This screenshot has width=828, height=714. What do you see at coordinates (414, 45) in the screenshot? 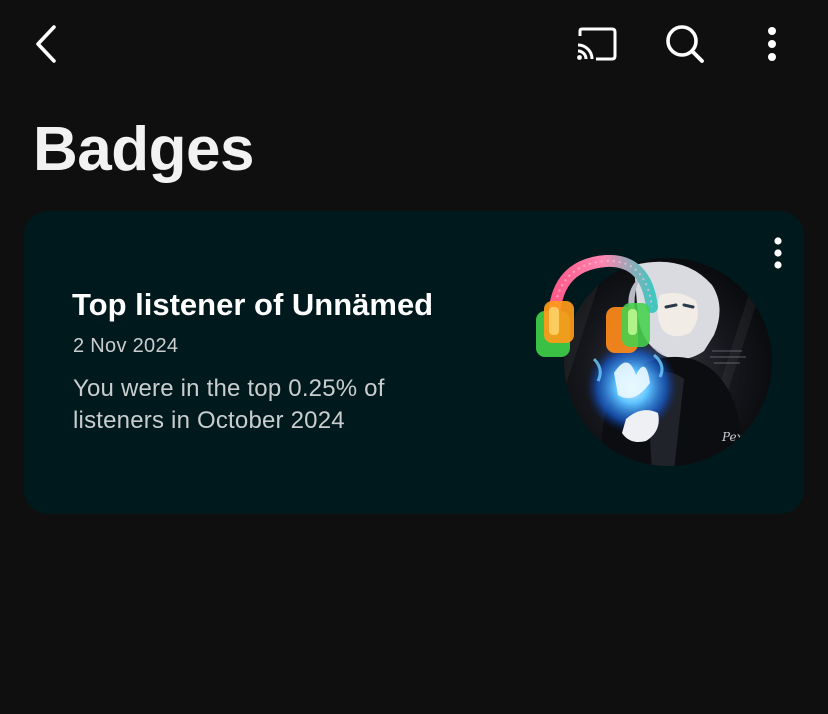
I see `top-app-bar` at bounding box center [414, 45].